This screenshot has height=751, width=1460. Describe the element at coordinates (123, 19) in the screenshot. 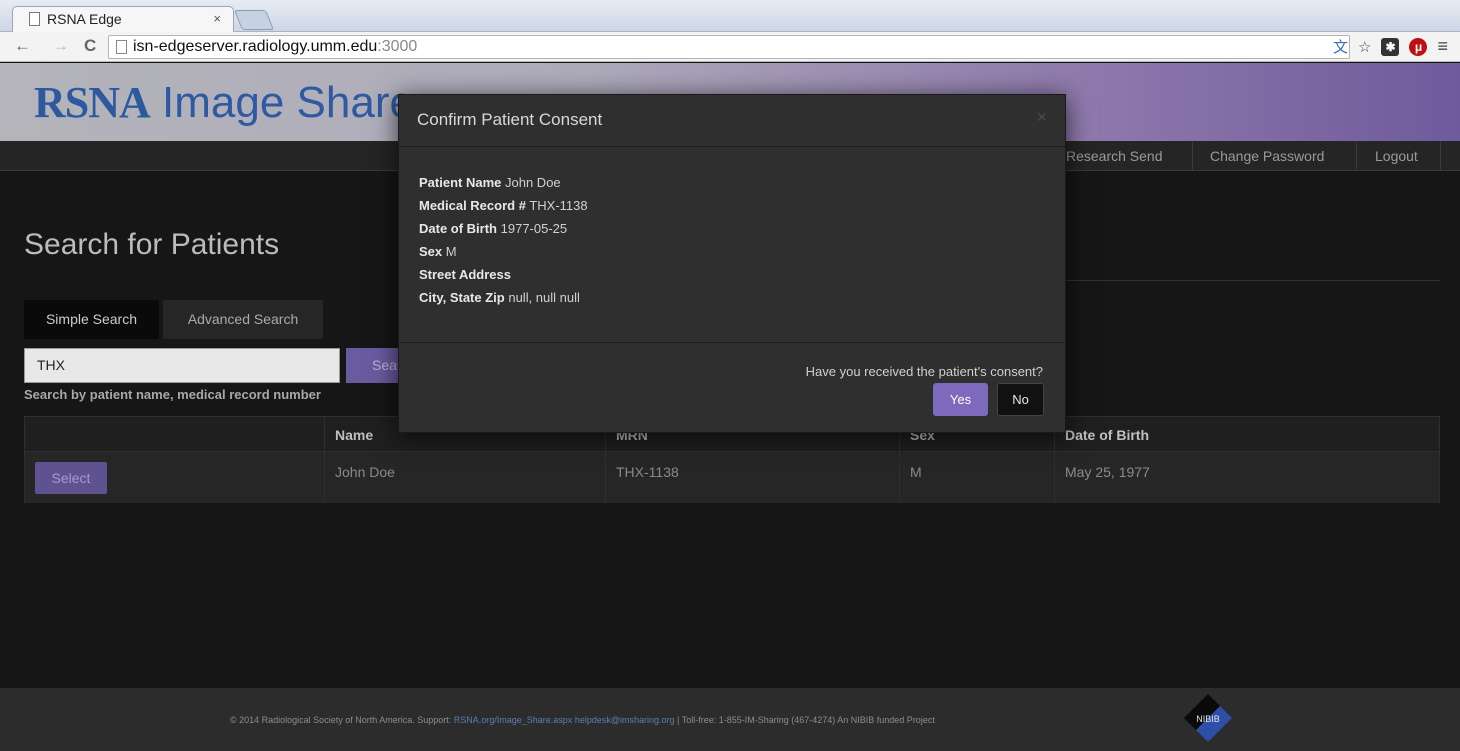

I see `browser-tab: RSNA Edge ×` at that location.